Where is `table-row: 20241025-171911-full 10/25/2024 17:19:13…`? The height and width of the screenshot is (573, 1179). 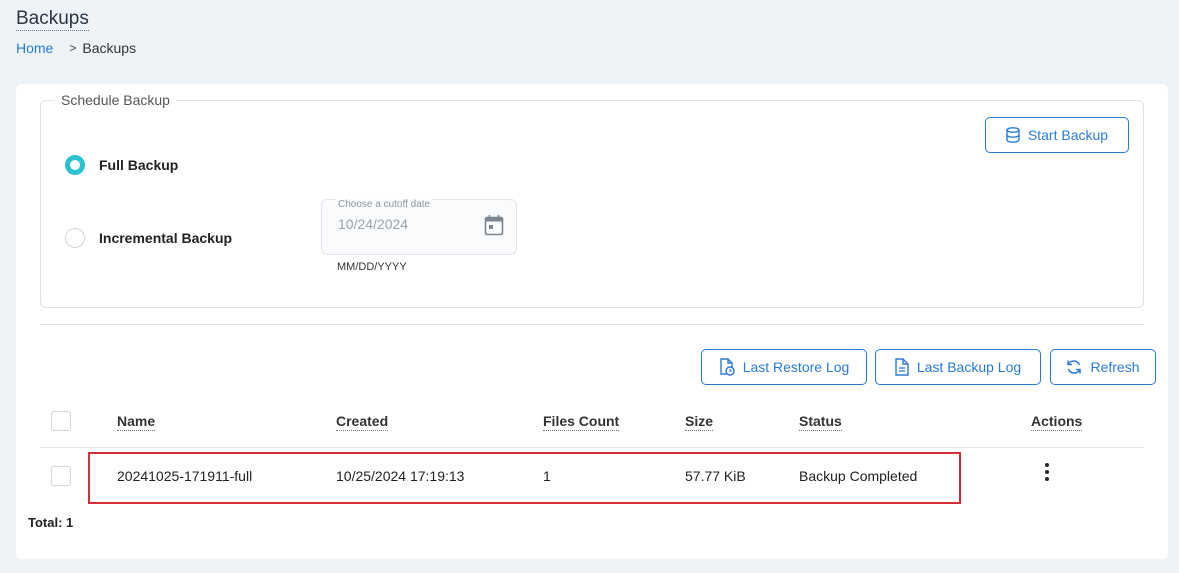
table-row: 20241025-171911-full 10/25/2024 17:19:13… is located at coordinates (592, 475).